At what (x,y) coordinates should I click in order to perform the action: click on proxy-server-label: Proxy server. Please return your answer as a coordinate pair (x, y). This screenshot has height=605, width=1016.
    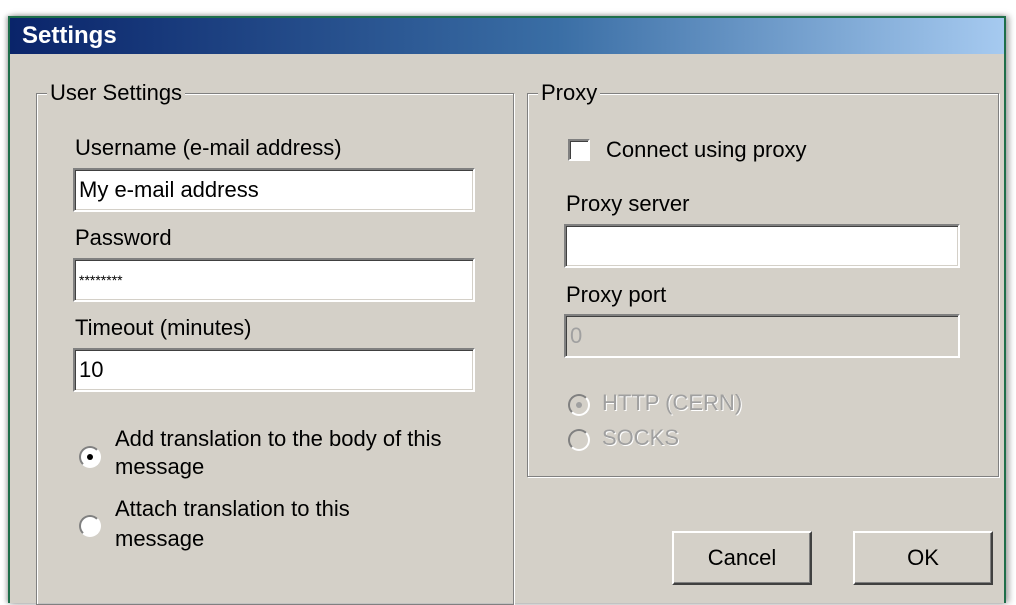
    Looking at the image, I should click on (628, 203).